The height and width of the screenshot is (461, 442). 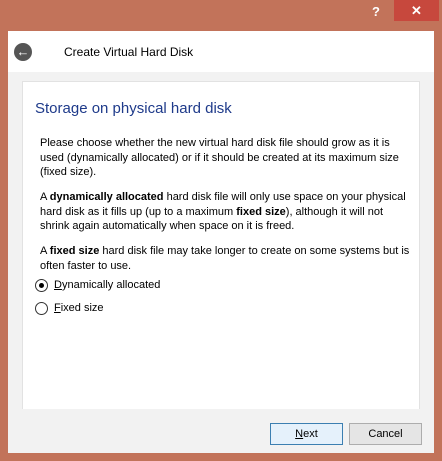 I want to click on radio-label: Fixed size, so click(x=79, y=308).